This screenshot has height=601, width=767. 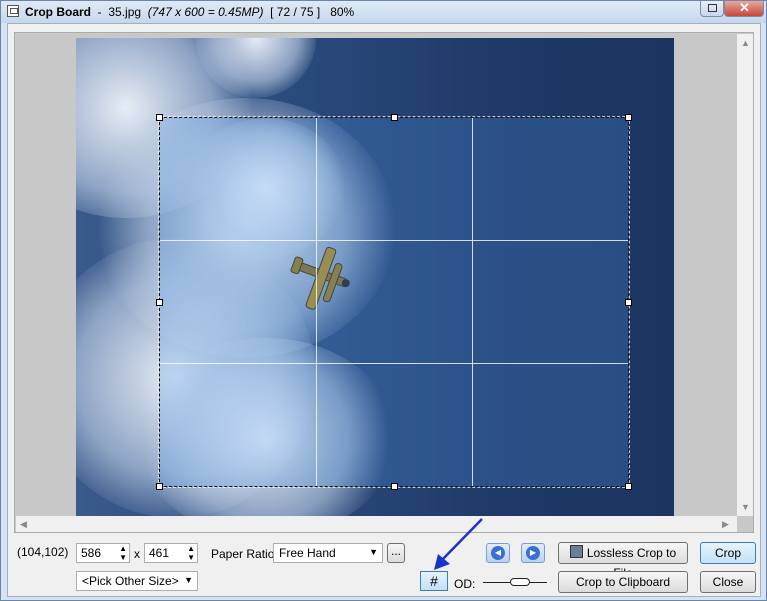 I want to click on horizontal-scrollbar: ◀ ▶, so click(x=376, y=524).